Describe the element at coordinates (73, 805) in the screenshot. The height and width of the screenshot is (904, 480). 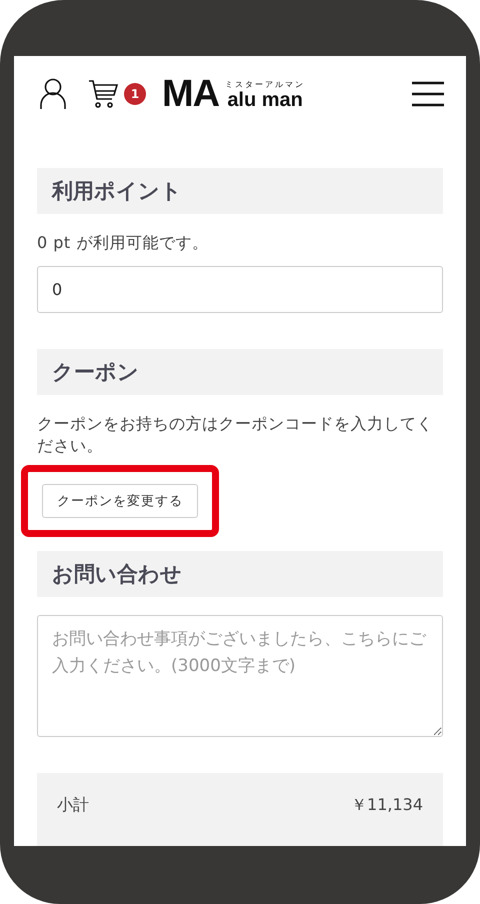
I see `summary-label: 小計` at that location.